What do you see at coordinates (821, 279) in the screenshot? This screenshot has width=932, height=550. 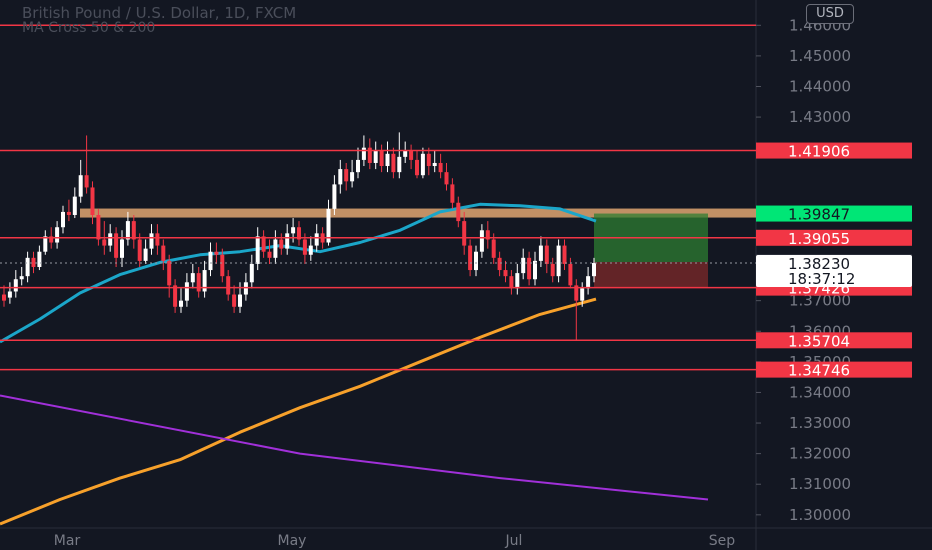 I see `bar-countdown: 18:37:12` at bounding box center [821, 279].